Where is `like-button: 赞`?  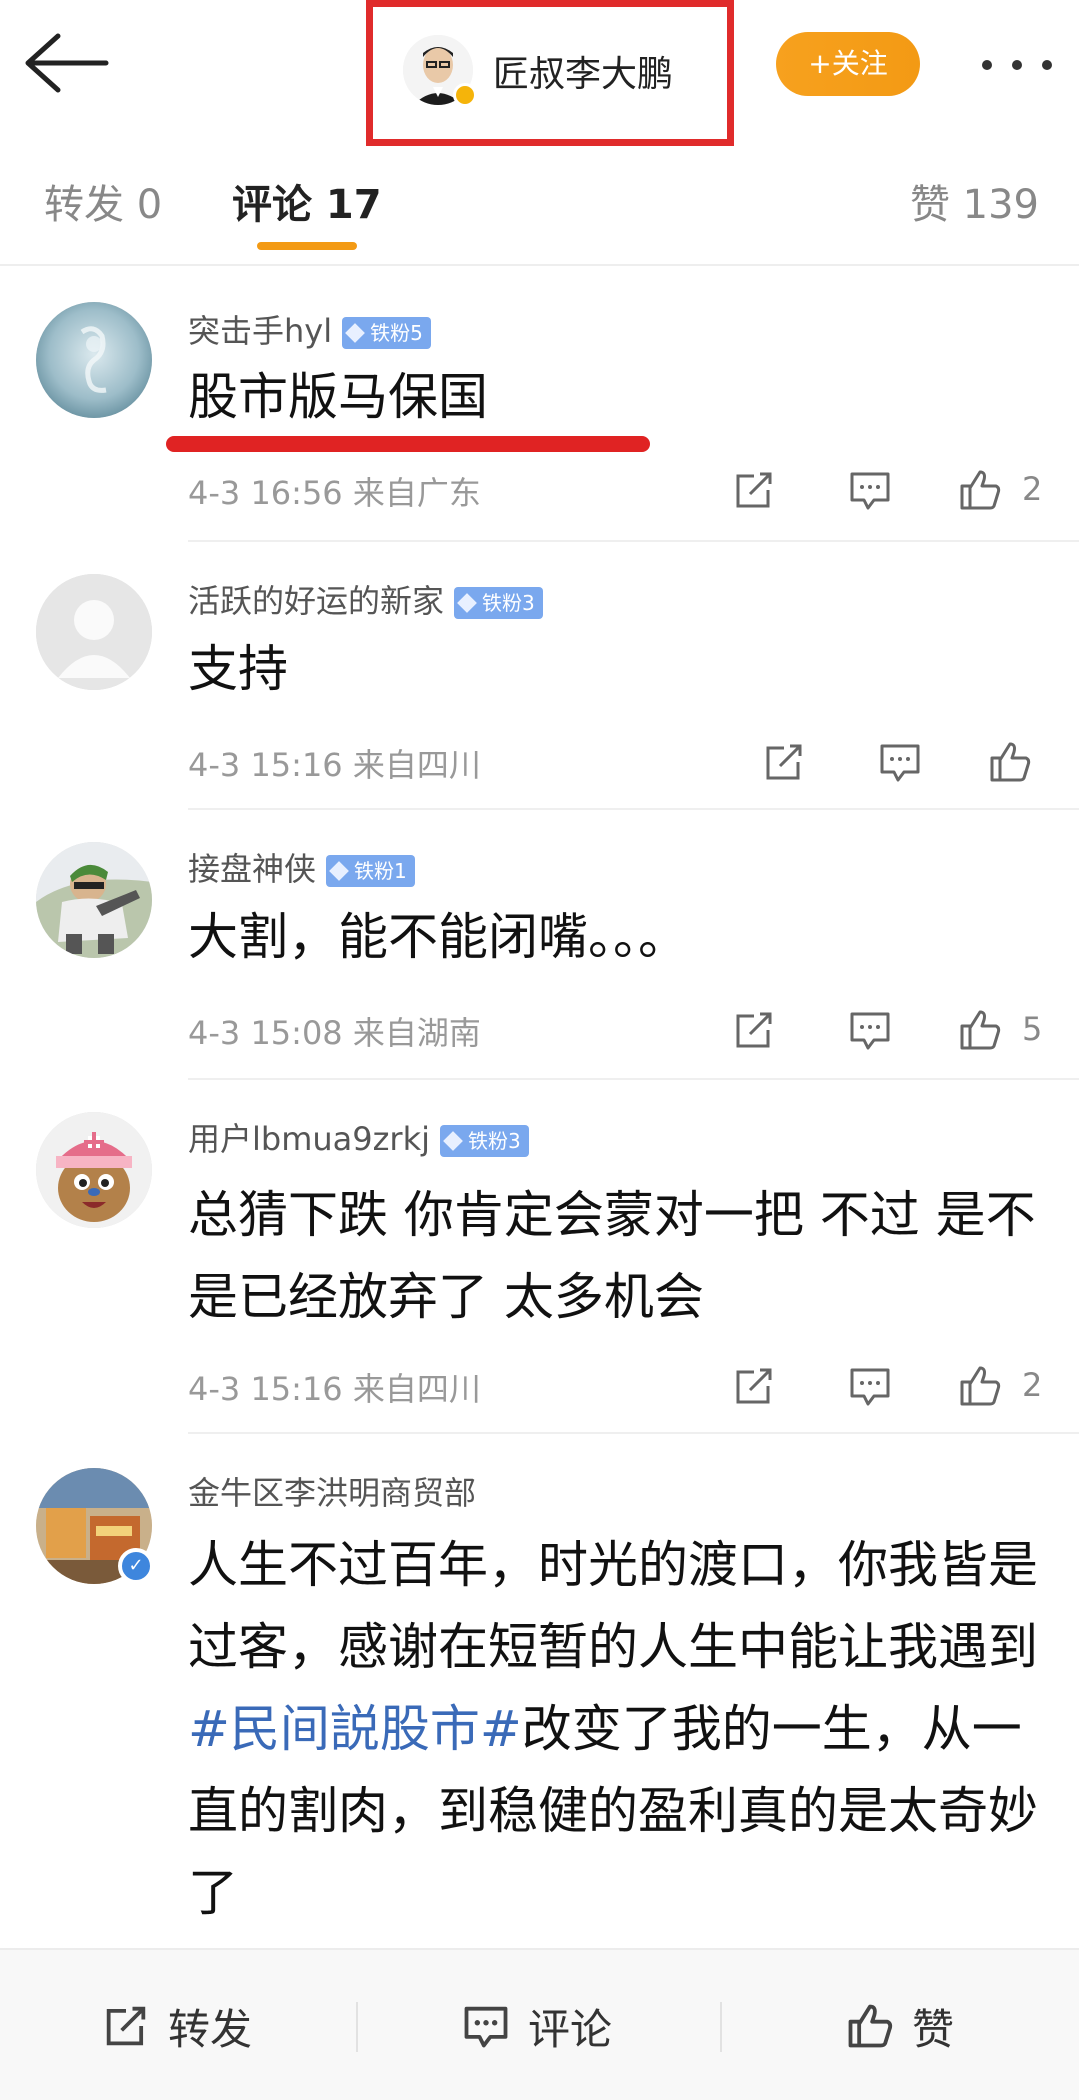
like-button: 赞 is located at coordinates (899, 2026).